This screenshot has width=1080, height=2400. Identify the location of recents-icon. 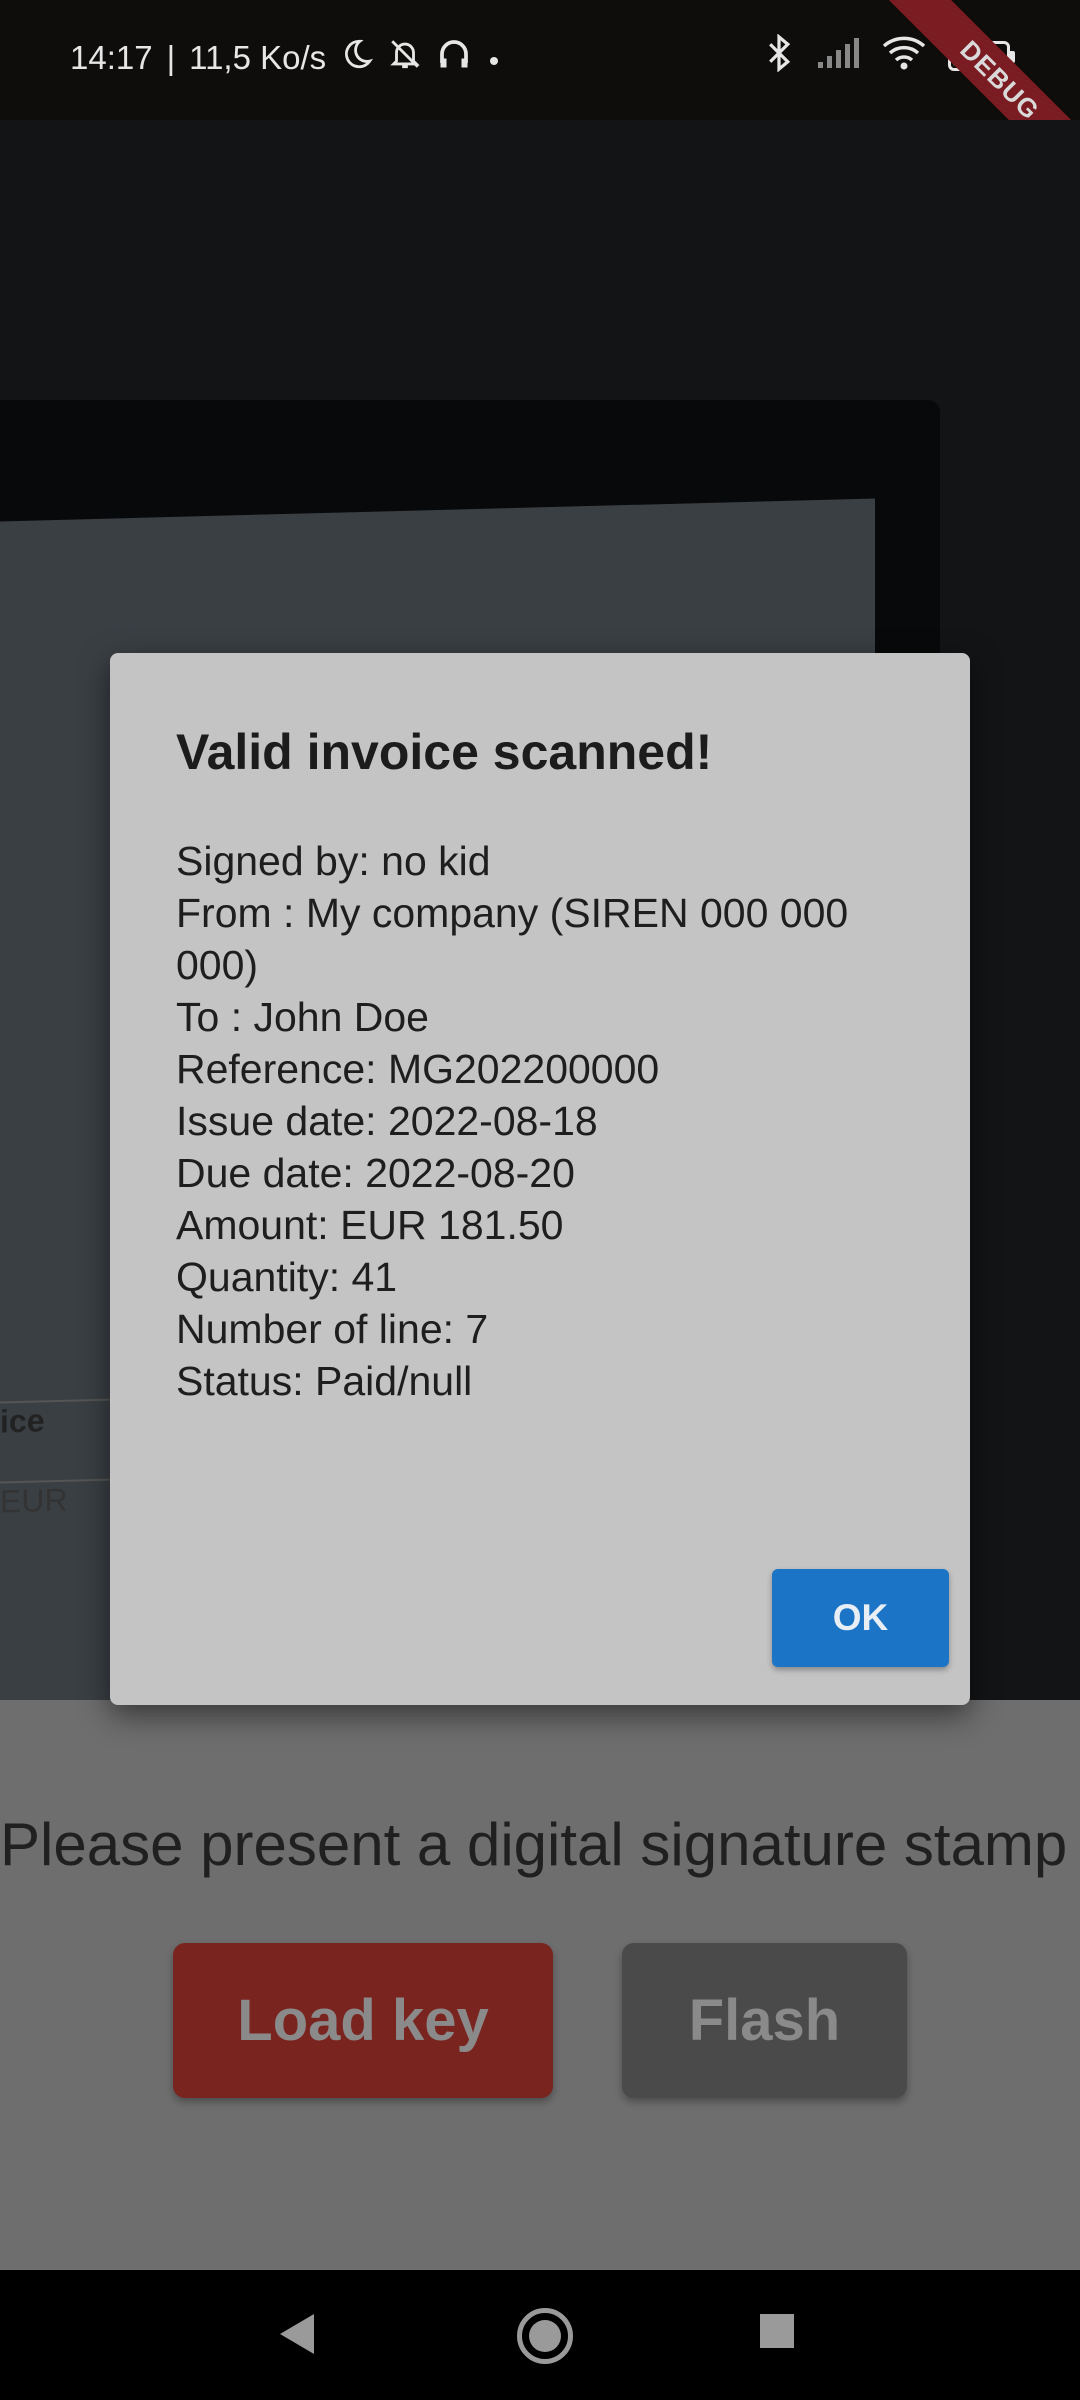
(777, 2331).